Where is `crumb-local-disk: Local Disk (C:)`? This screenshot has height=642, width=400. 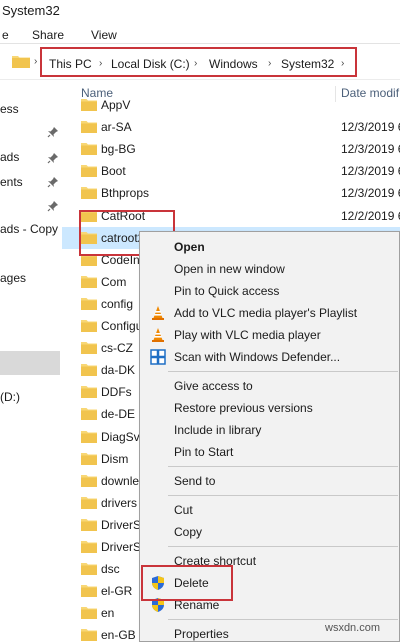
crumb-local-disk: Local Disk (C:) is located at coordinates (150, 64).